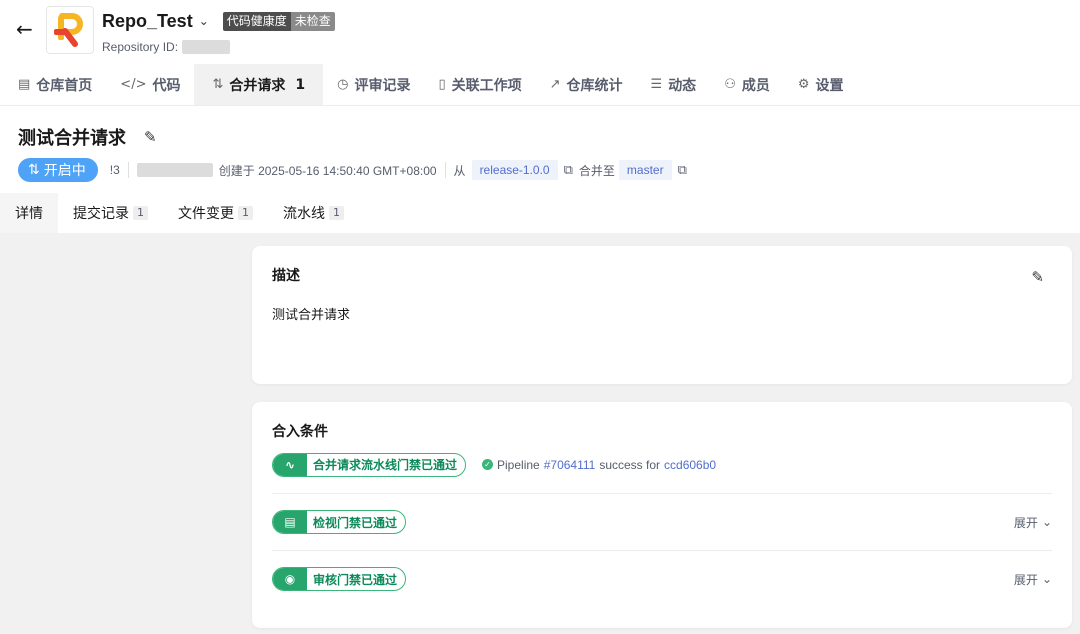 This screenshot has width=1080, height=634. I want to click on review-gate-badge: ▤ 检视门禁已通过, so click(339, 522).